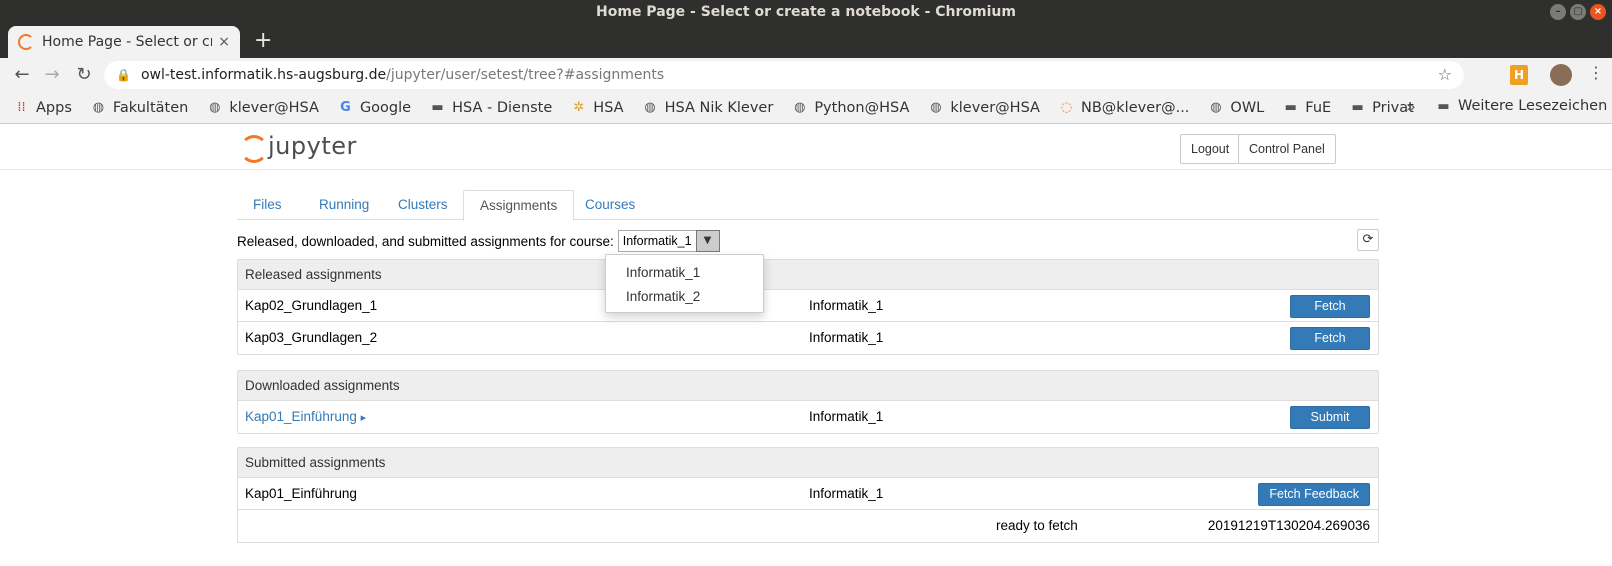 Image resolution: width=1612 pixels, height=566 pixels. What do you see at coordinates (1521, 106) in the screenshot?
I see `bookmark-weitere-lesezeichen: ▬ Weitere Lesezeichen` at bounding box center [1521, 106].